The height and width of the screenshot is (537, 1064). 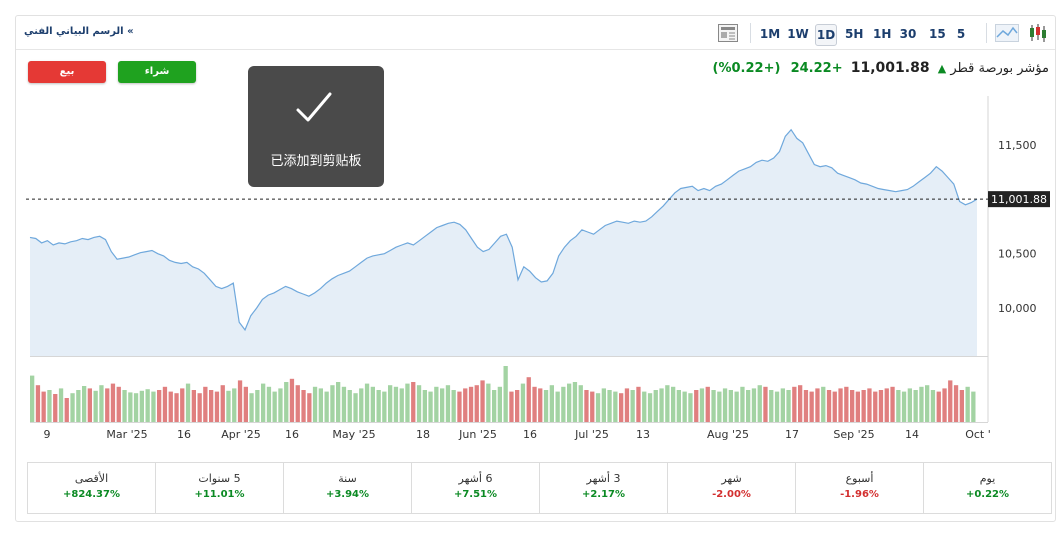 I want to click on performance-cell: 5 سنوات +11.01%, so click(x=220, y=488).